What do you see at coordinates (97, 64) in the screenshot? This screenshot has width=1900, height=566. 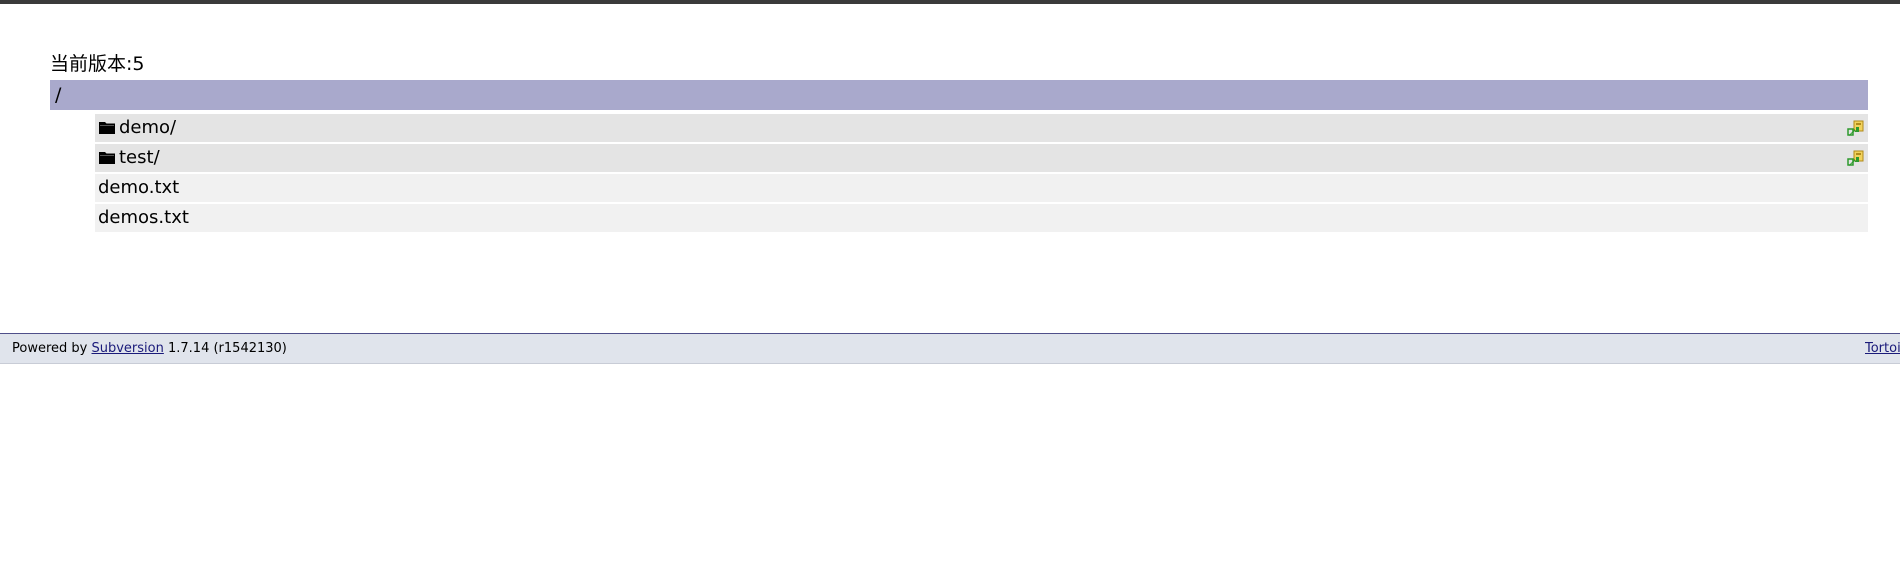 I see `revision-label: 当前版本:5` at bounding box center [97, 64].